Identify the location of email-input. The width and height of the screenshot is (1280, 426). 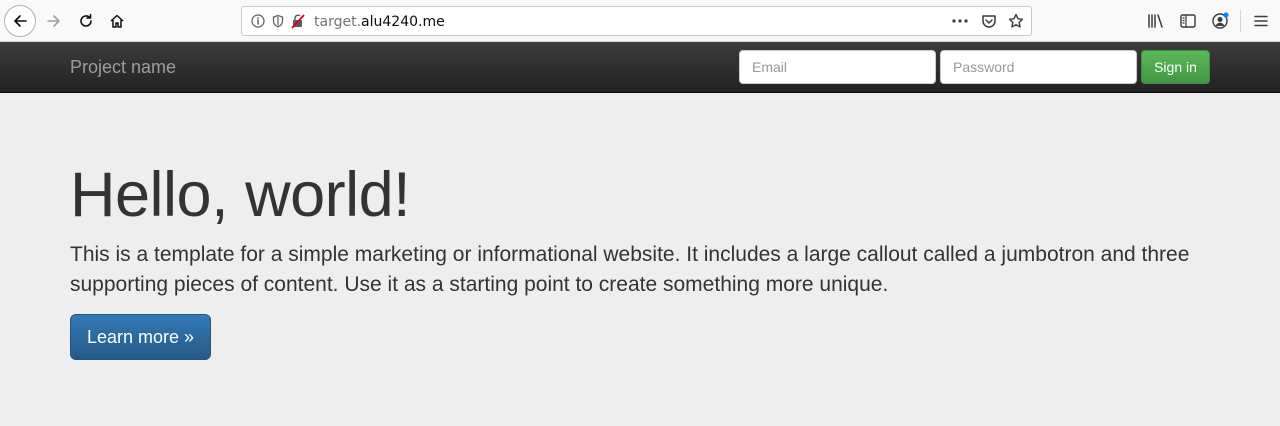
(837, 67).